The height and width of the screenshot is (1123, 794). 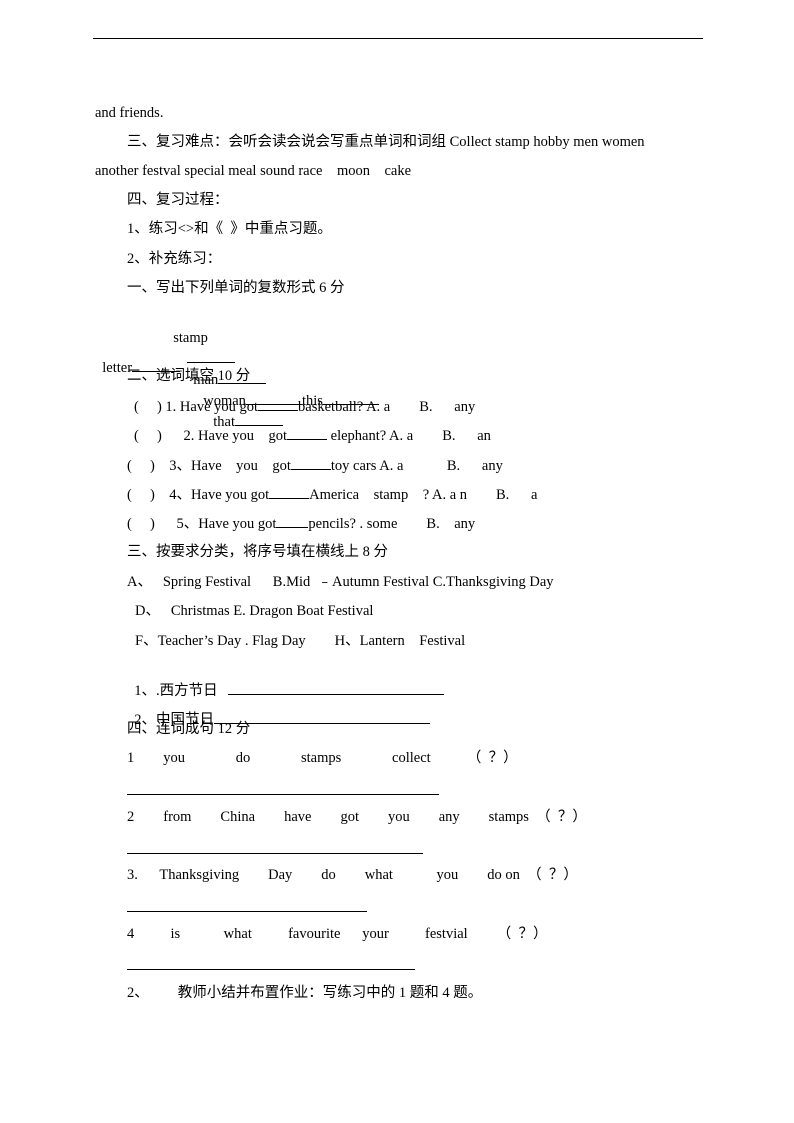 What do you see at coordinates (337, 934) in the screenshot?
I see `sentence-words: 4 is what favourite your festvial （ ？）` at bounding box center [337, 934].